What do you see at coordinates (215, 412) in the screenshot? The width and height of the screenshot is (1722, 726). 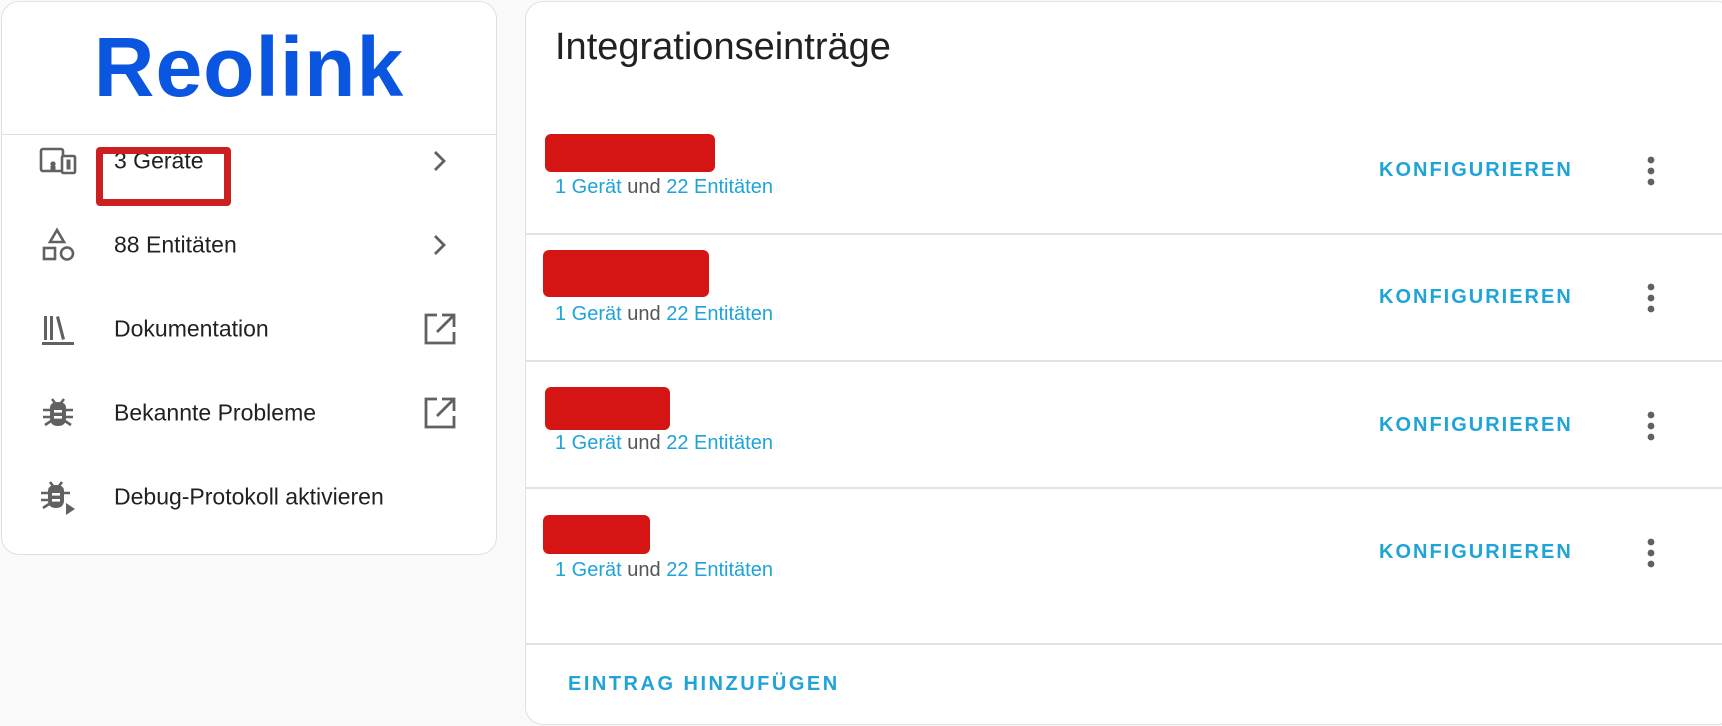 I see `known-issues-label: Bekannte Probleme` at bounding box center [215, 412].